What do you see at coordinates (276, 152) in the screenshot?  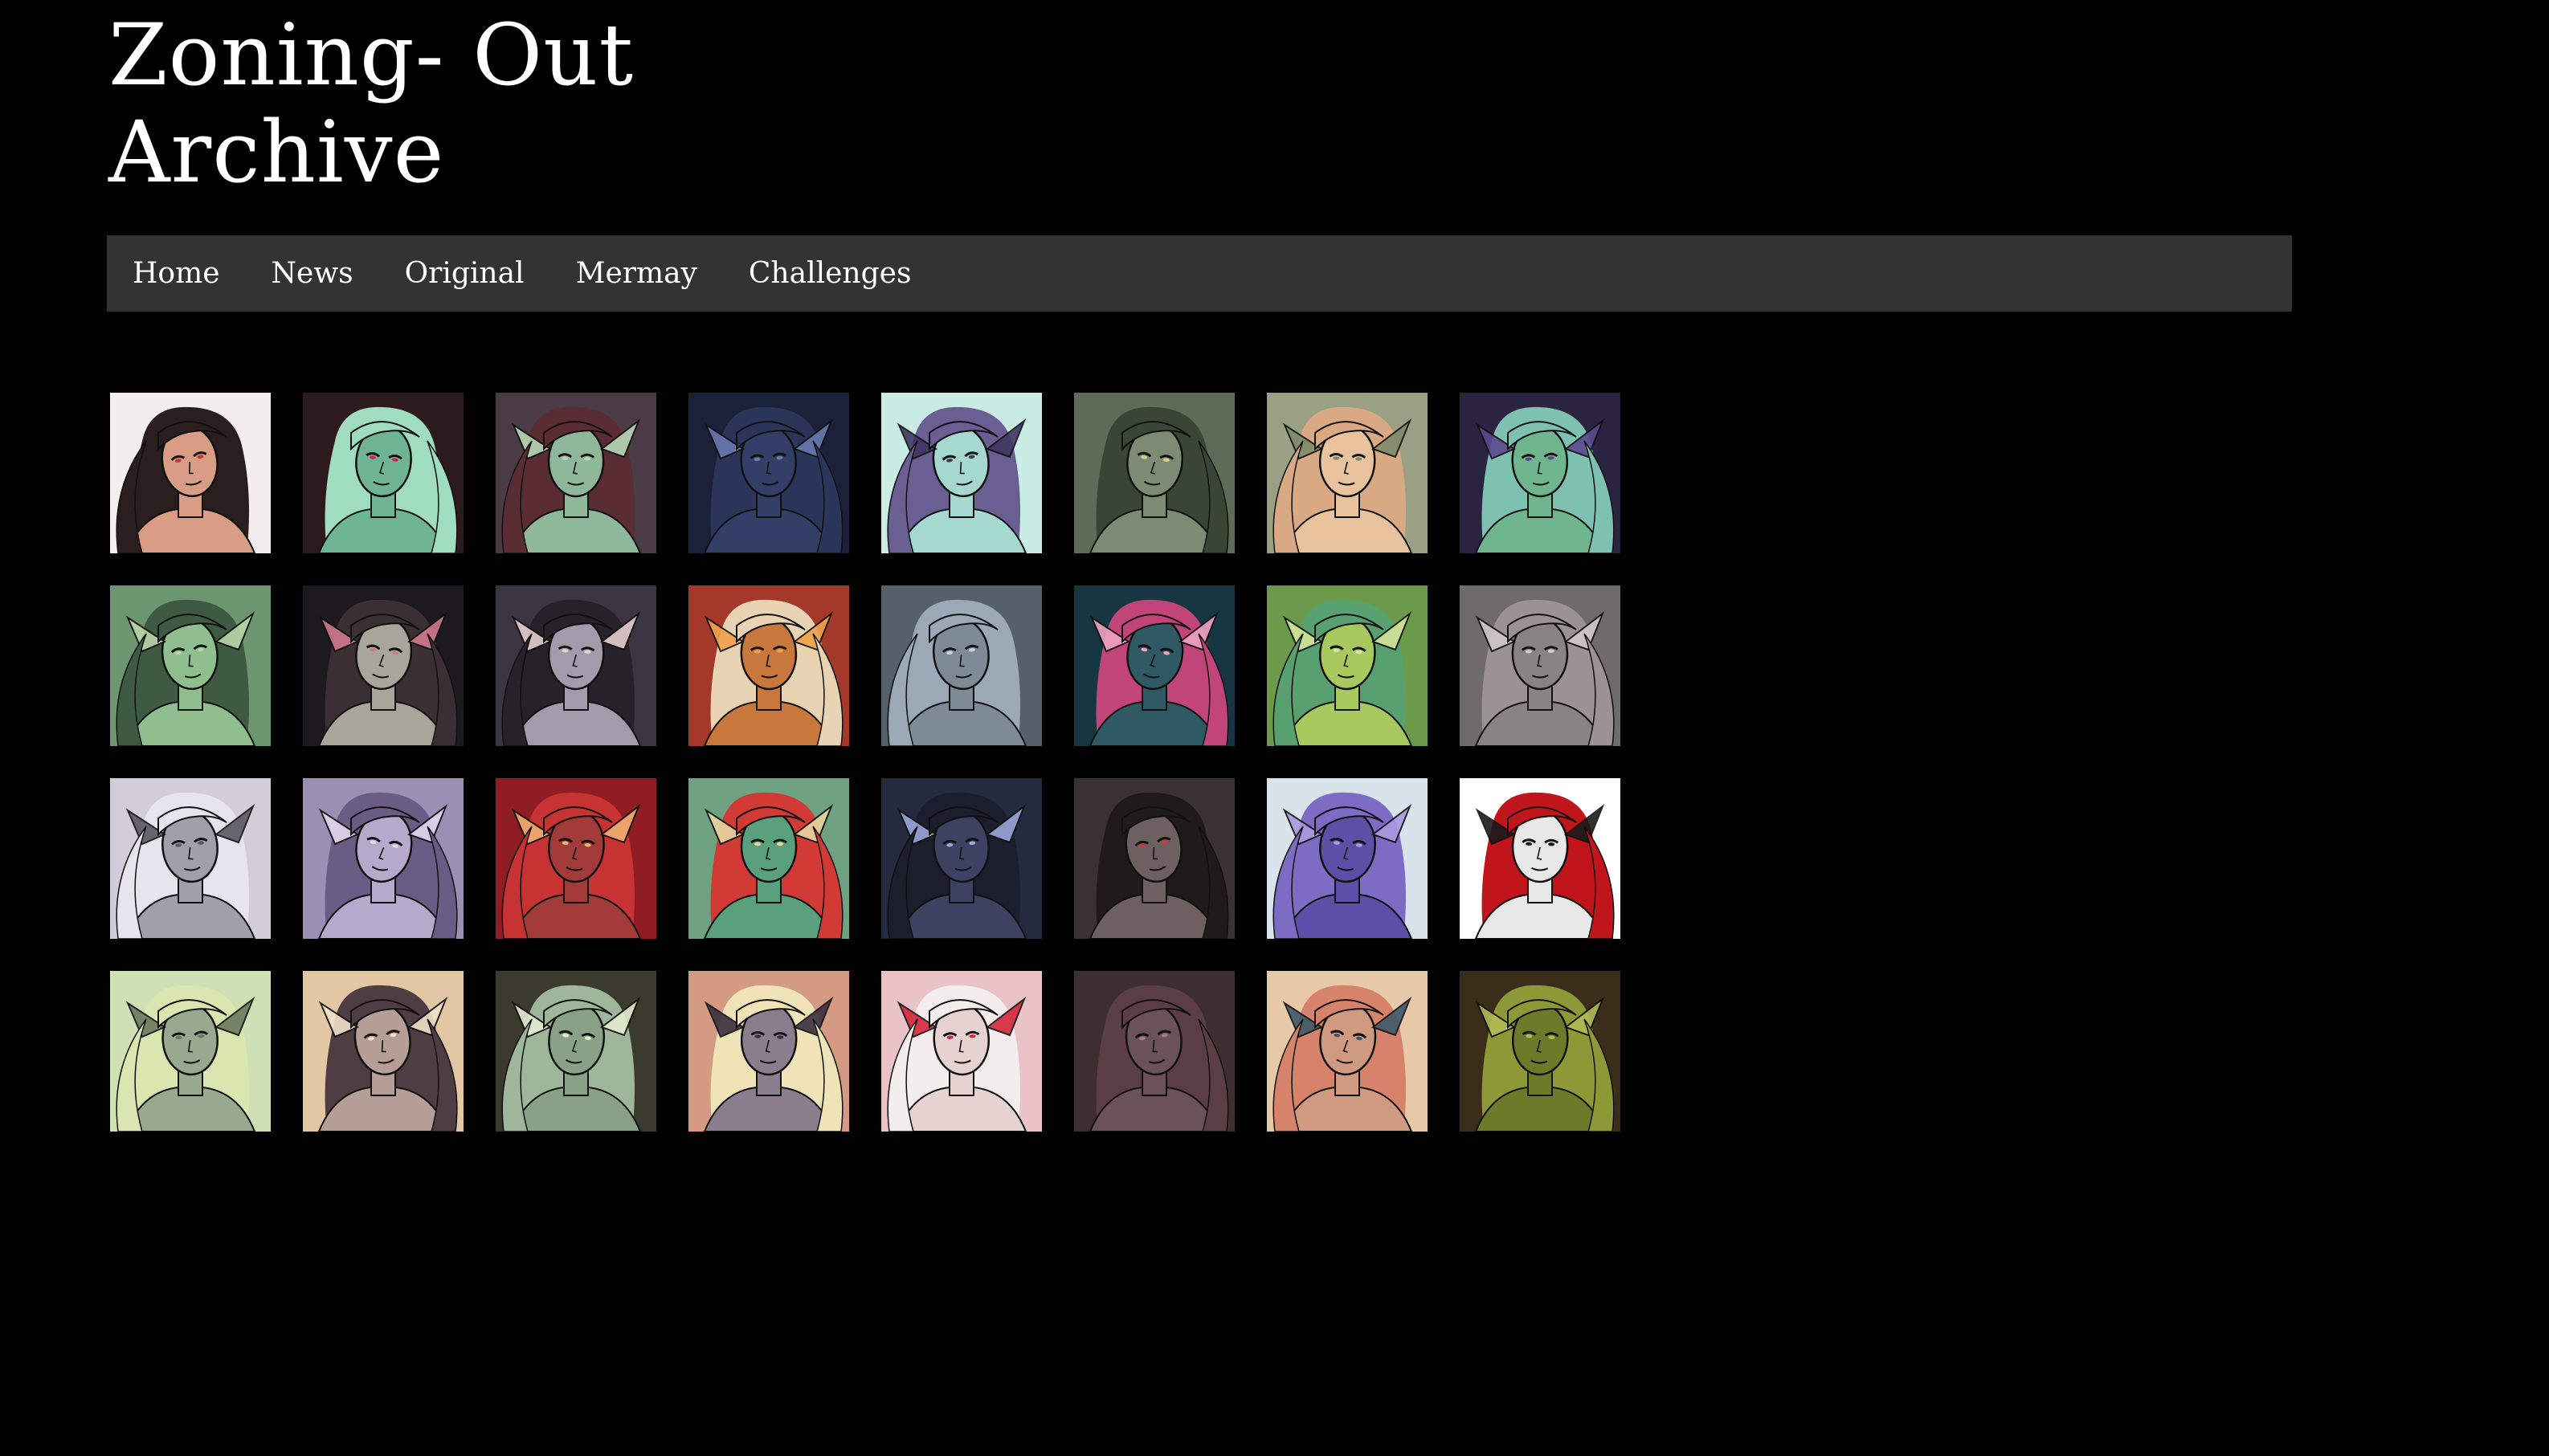 I see `site-title-line2: Archive` at bounding box center [276, 152].